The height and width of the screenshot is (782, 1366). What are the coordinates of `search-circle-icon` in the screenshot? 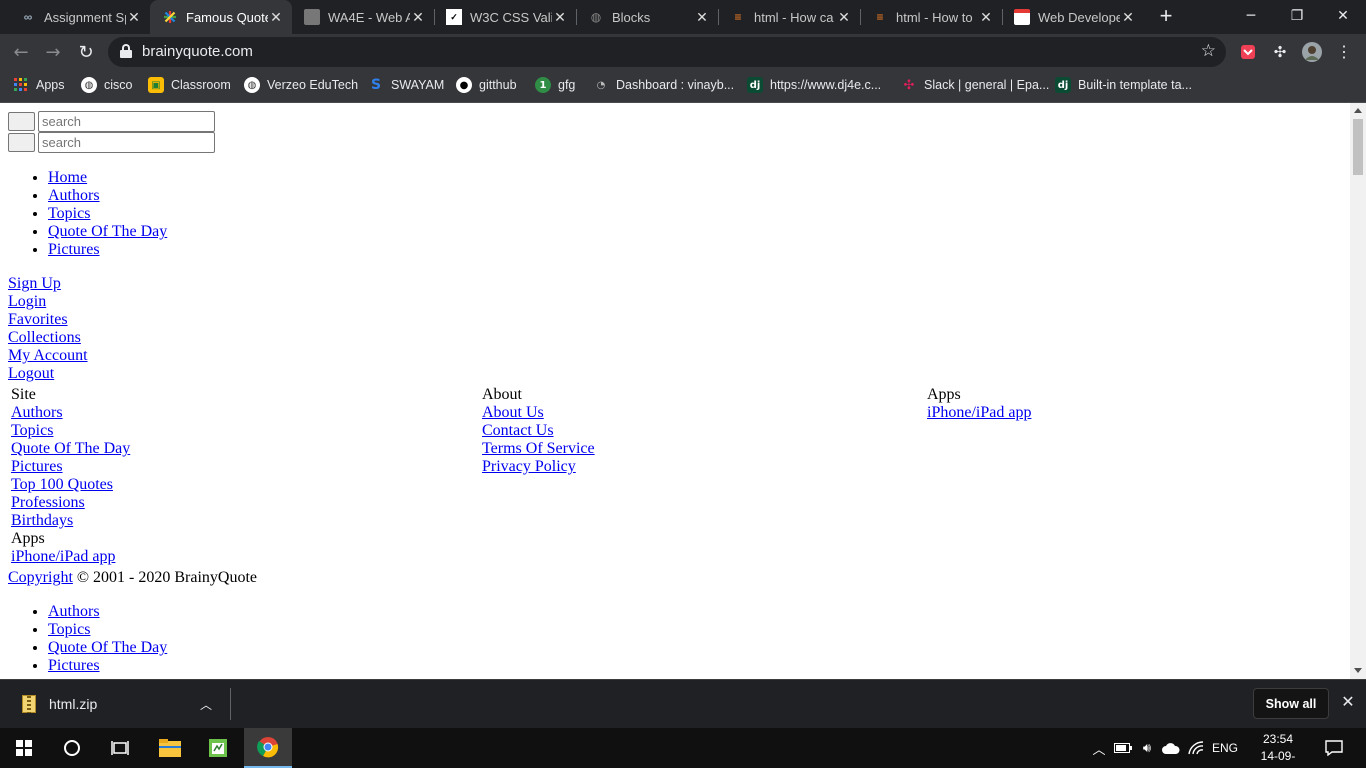 It's located at (72, 748).